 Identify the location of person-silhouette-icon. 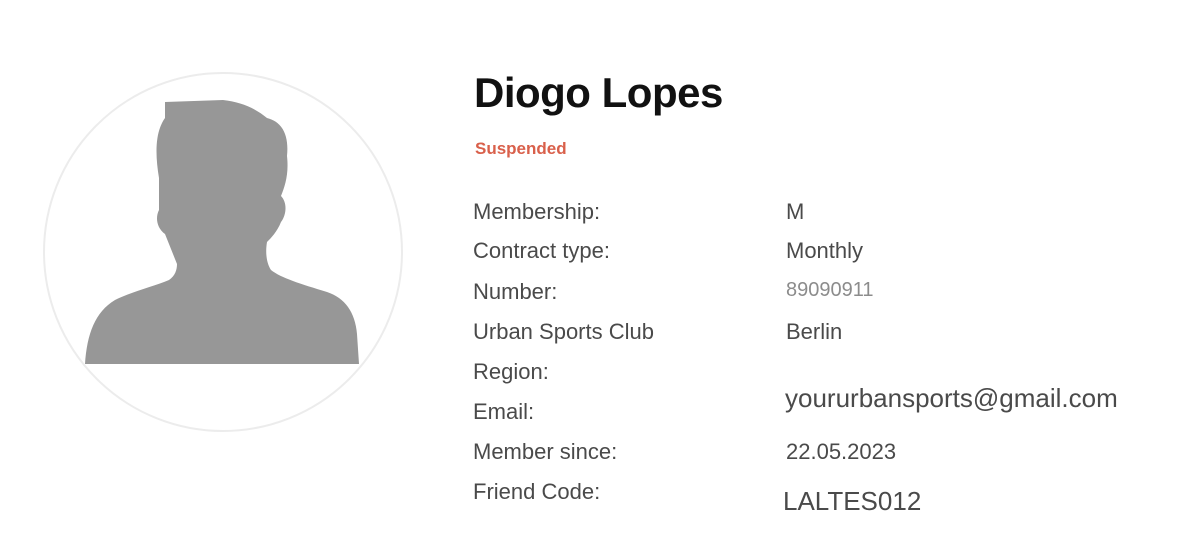
(222, 232).